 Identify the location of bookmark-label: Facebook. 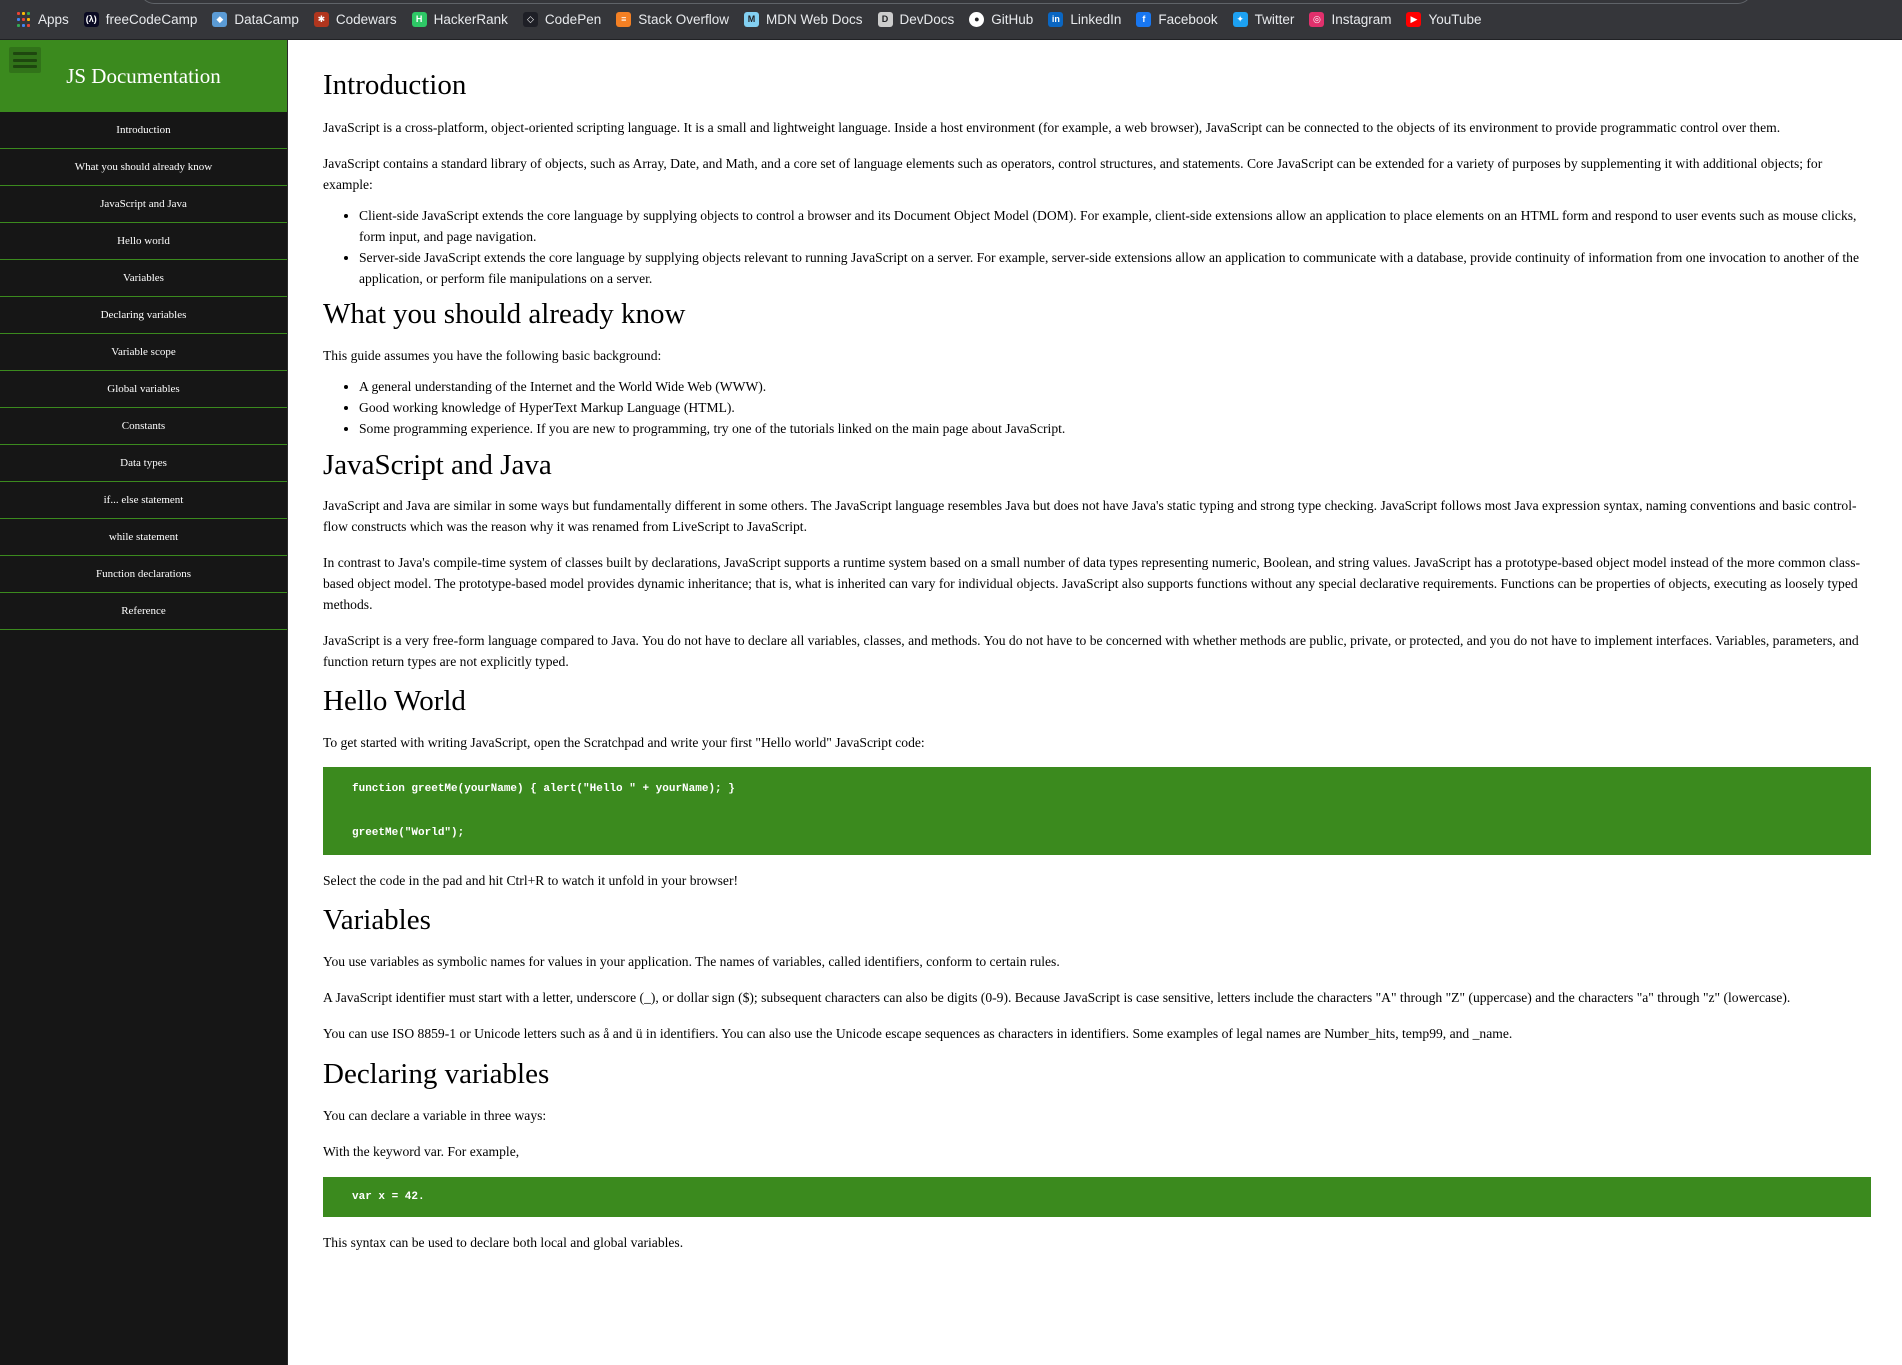
(1188, 19).